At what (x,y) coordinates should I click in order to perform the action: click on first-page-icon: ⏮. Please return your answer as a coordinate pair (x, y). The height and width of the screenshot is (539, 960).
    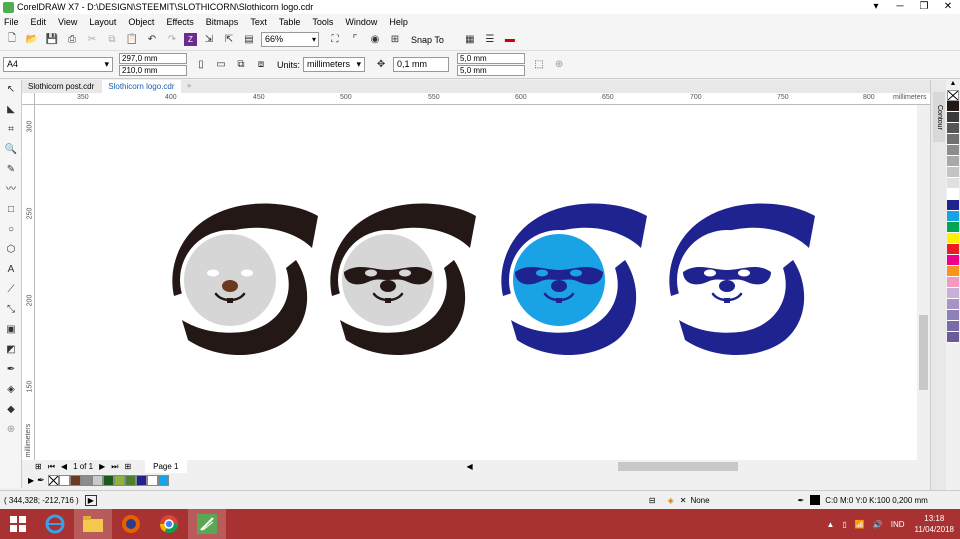
    Looking at the image, I should click on (51, 467).